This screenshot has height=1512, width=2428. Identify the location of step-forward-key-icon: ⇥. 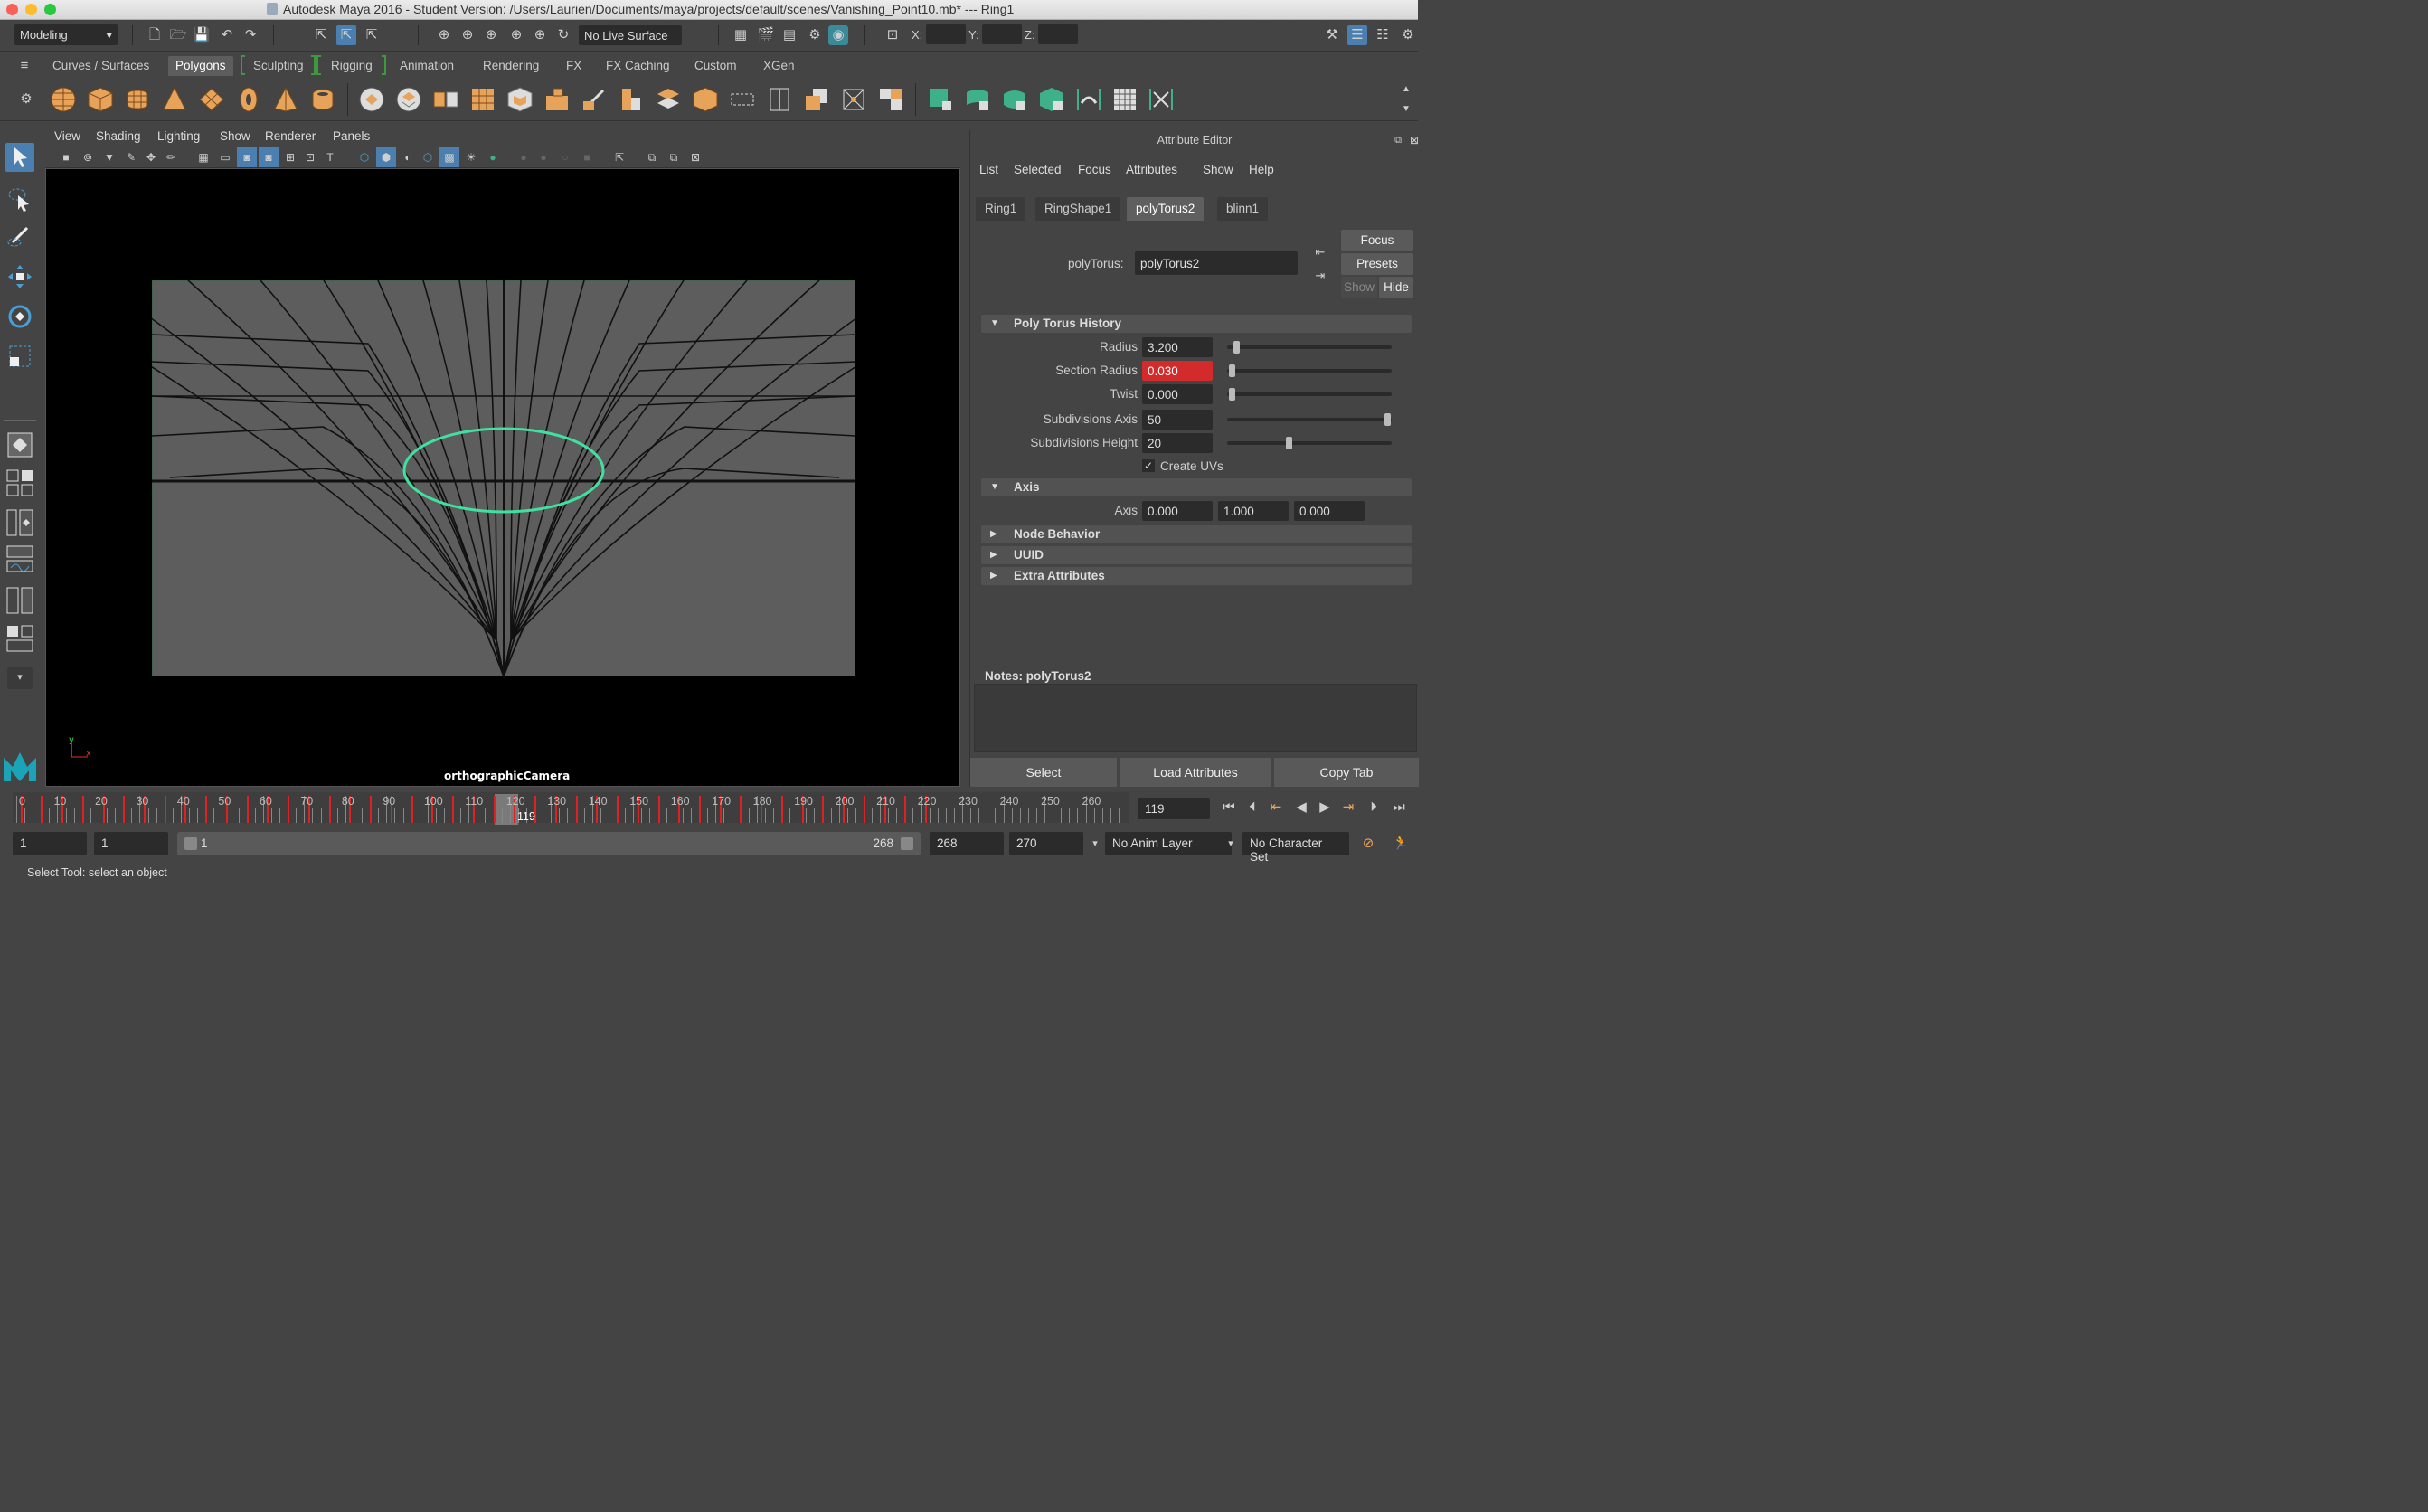
(1348, 807).